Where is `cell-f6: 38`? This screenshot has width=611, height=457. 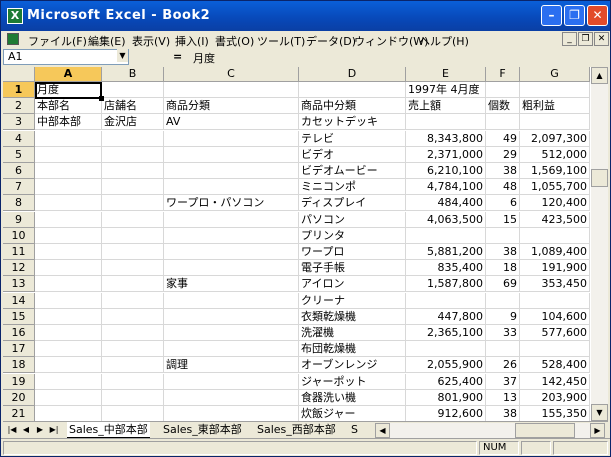
cell-f6: 38 is located at coordinates (503, 171).